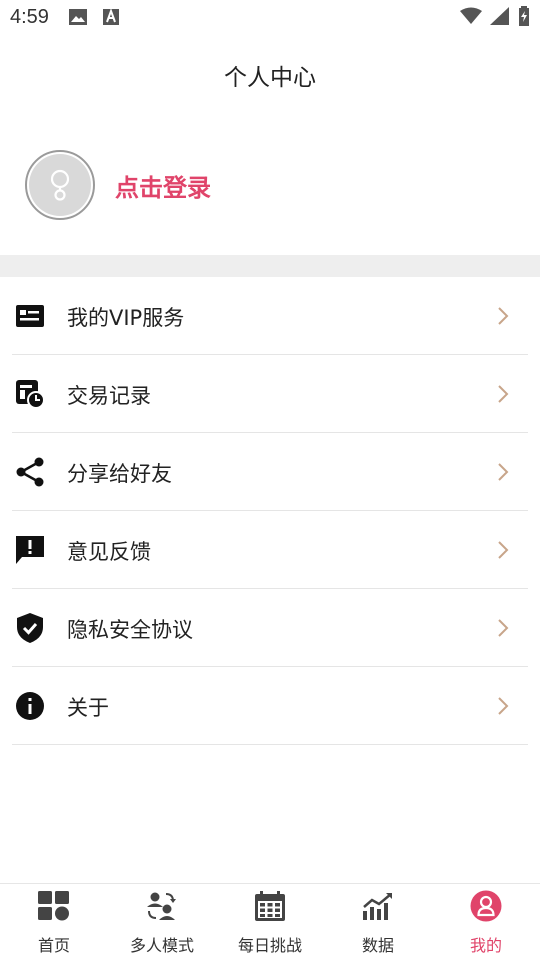 This screenshot has width=540, height=960. Describe the element at coordinates (524, 18) in the screenshot. I see `battery-icon` at that location.